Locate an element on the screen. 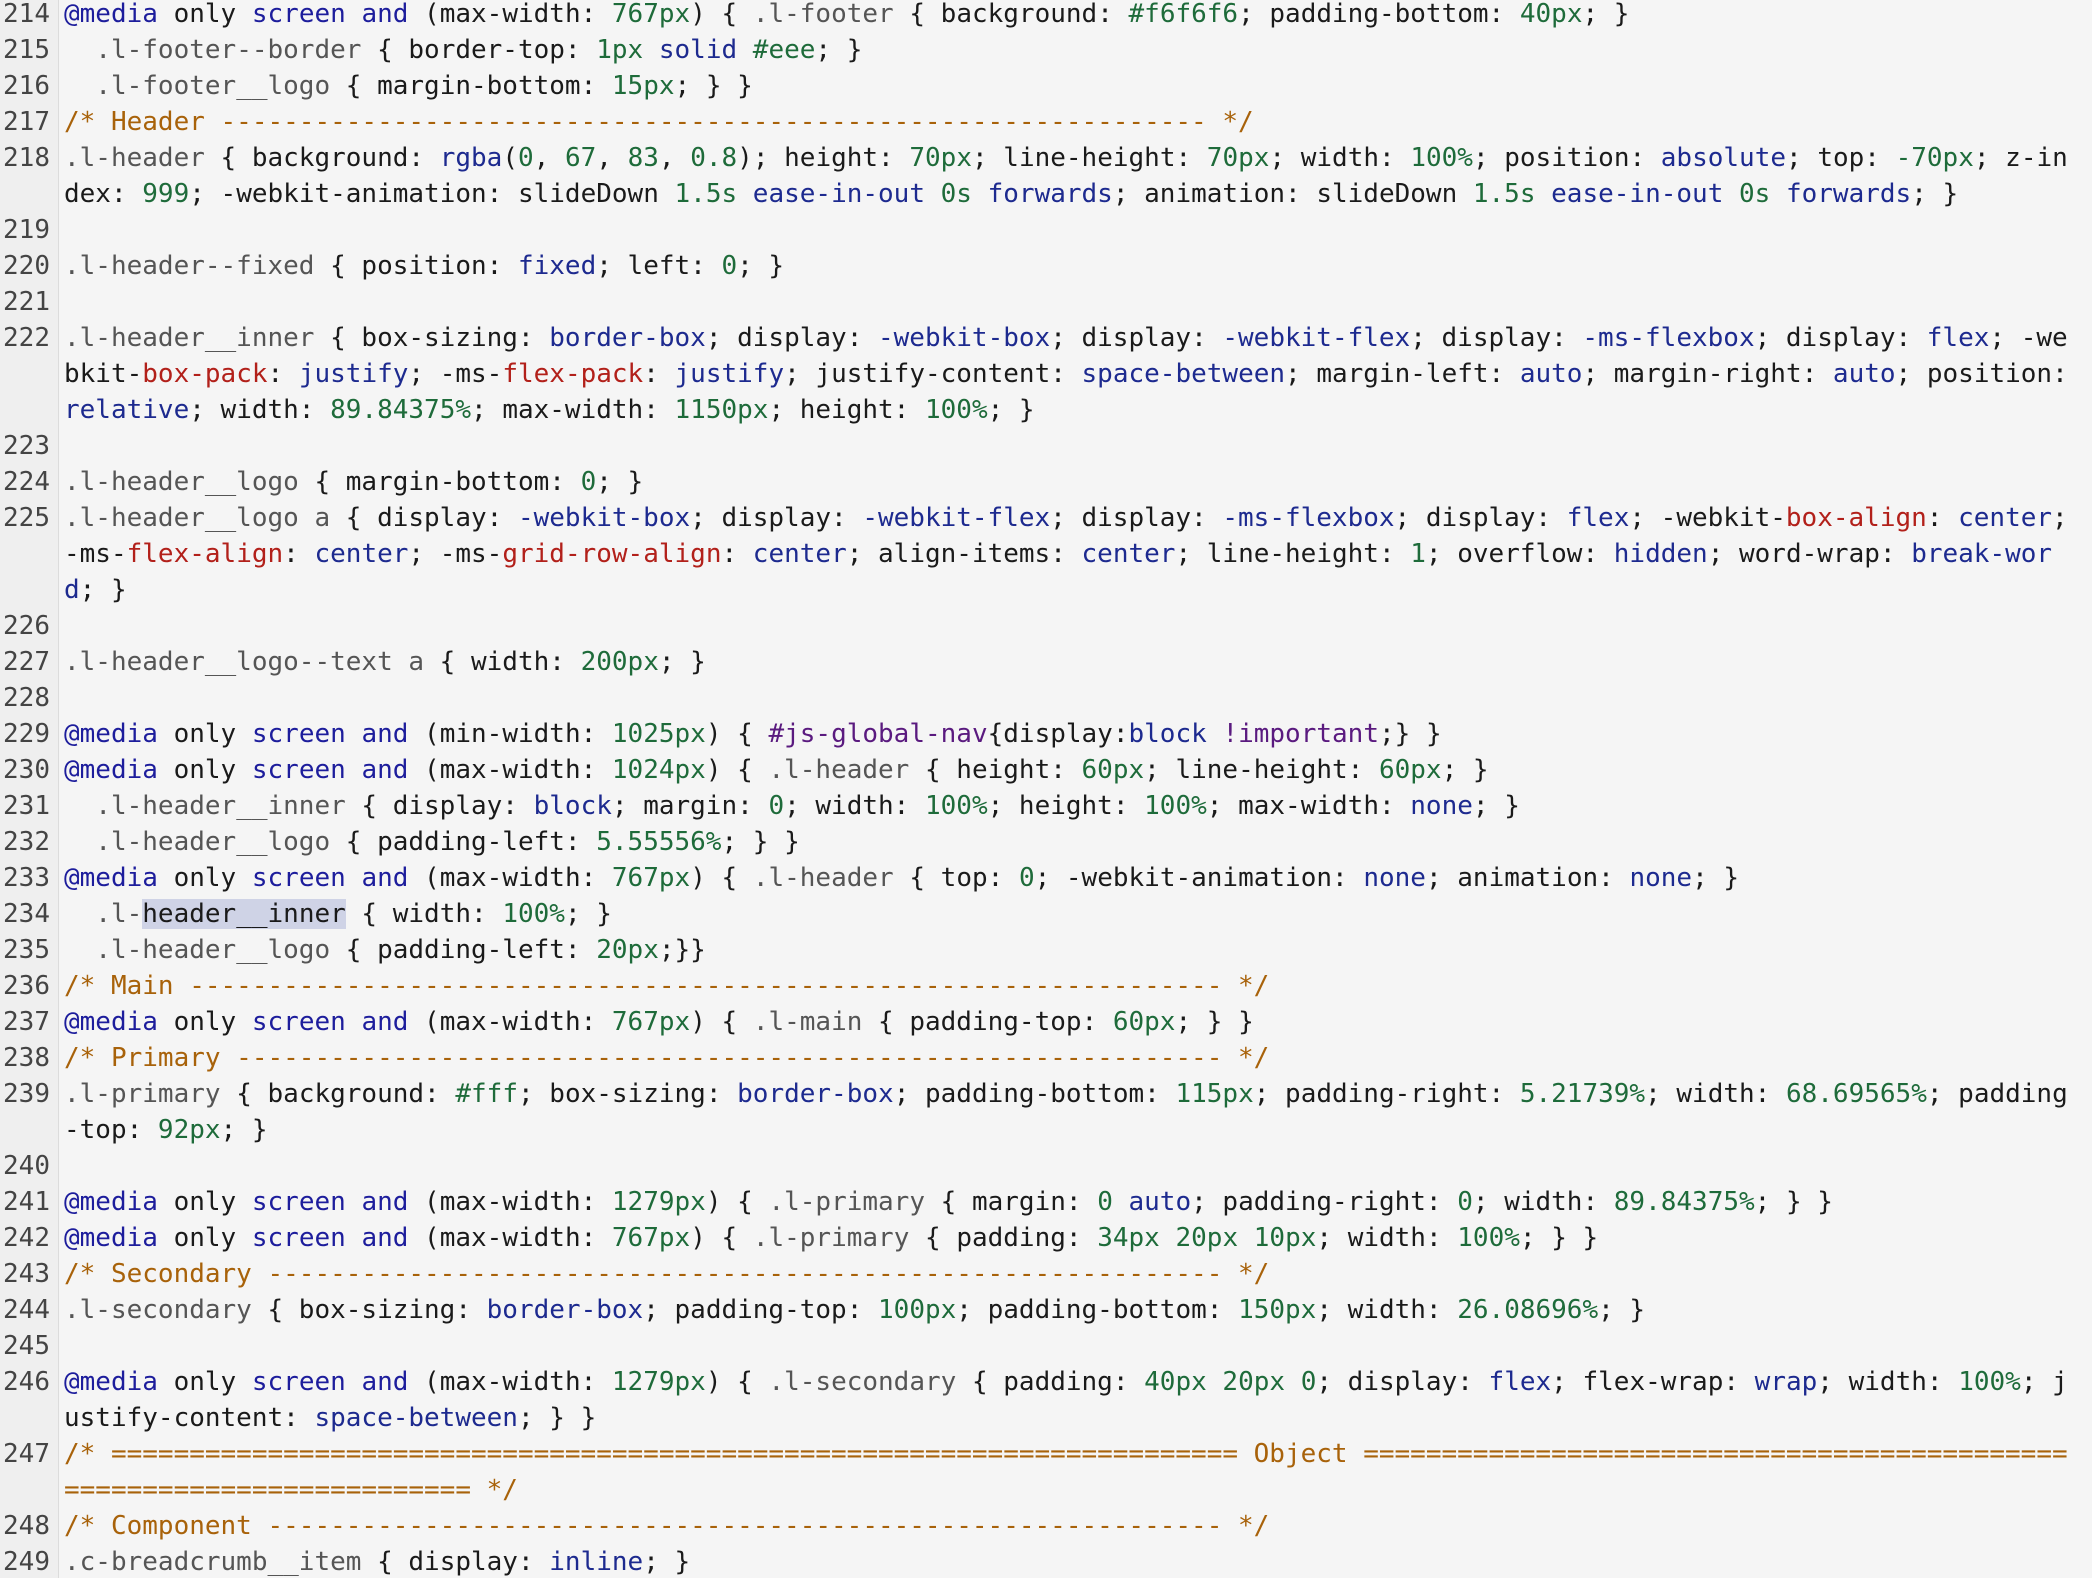 This screenshot has height=1578, width=2092. code-token: { margin-bottom: is located at coordinates (439, 482).